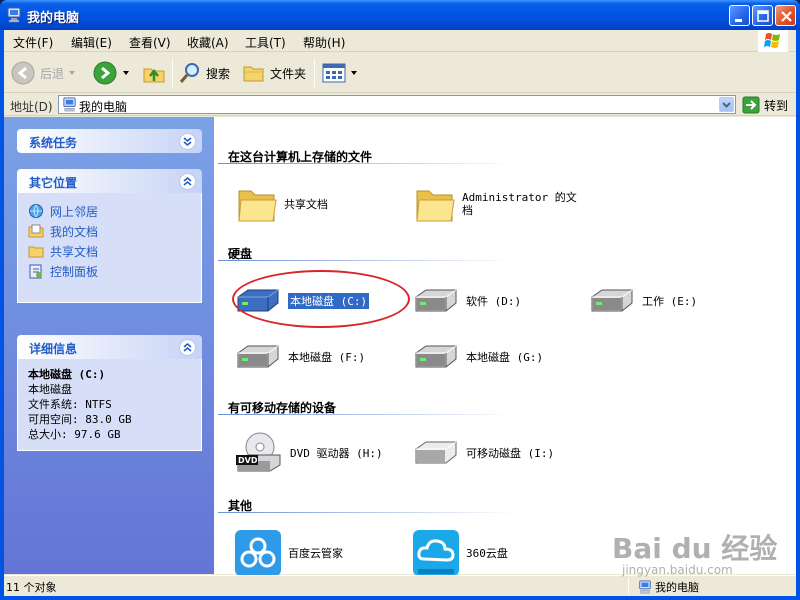 The image size is (800, 600). I want to click on disk-f-label: 本地磁盘 (F:), so click(327, 357).